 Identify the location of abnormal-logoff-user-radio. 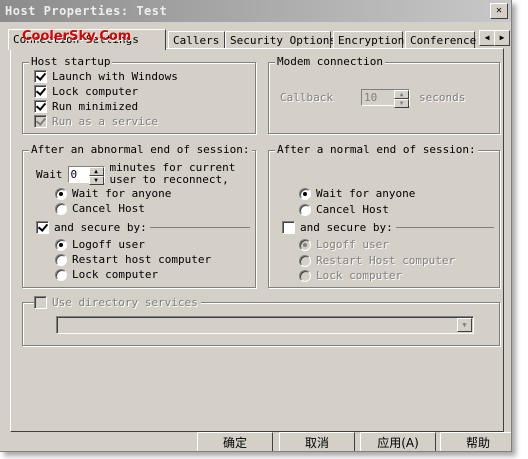
(61, 244).